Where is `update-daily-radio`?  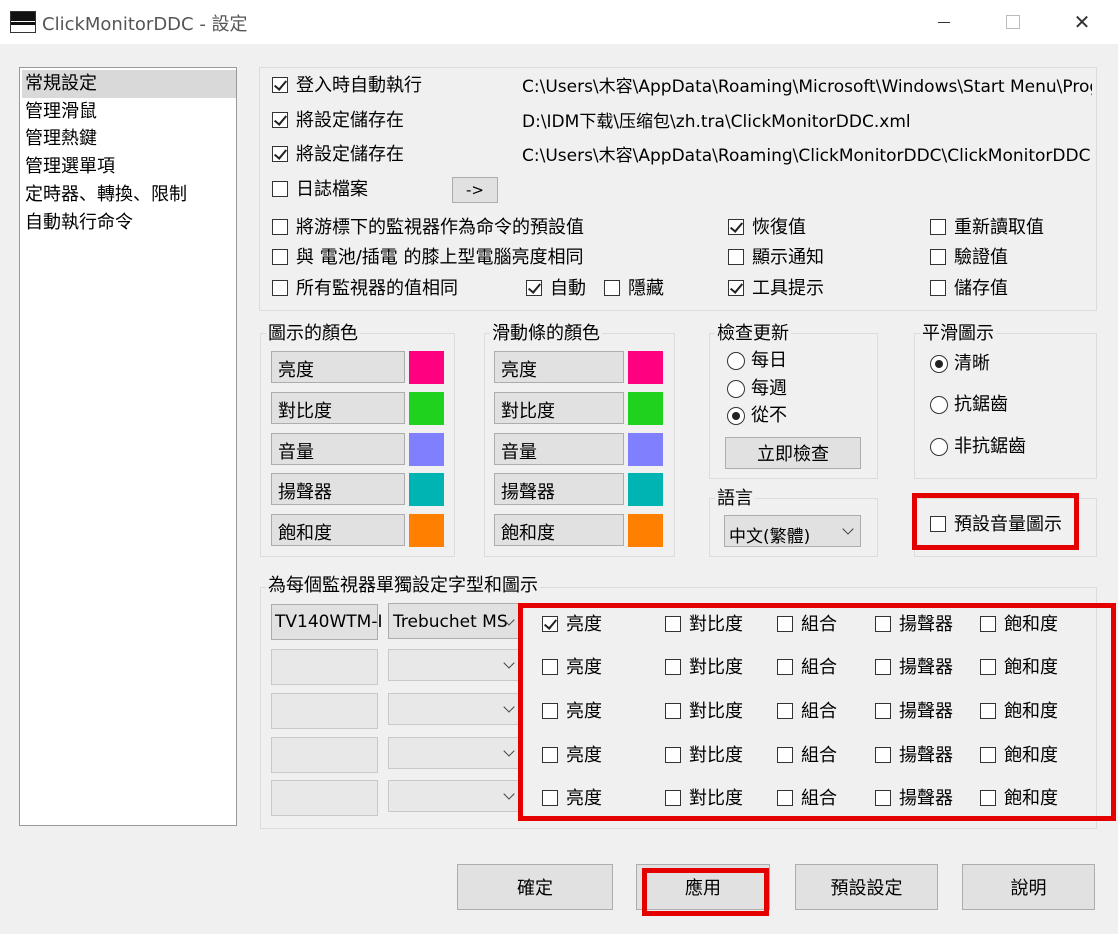 update-daily-radio is located at coordinates (736, 361).